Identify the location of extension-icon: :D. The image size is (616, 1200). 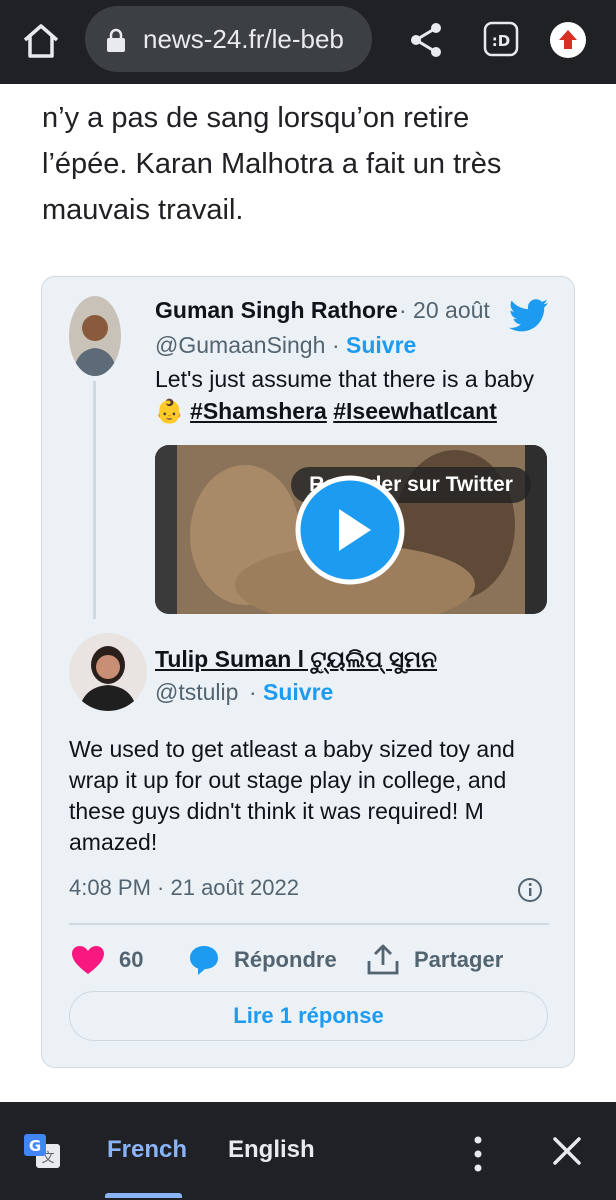
(501, 39).